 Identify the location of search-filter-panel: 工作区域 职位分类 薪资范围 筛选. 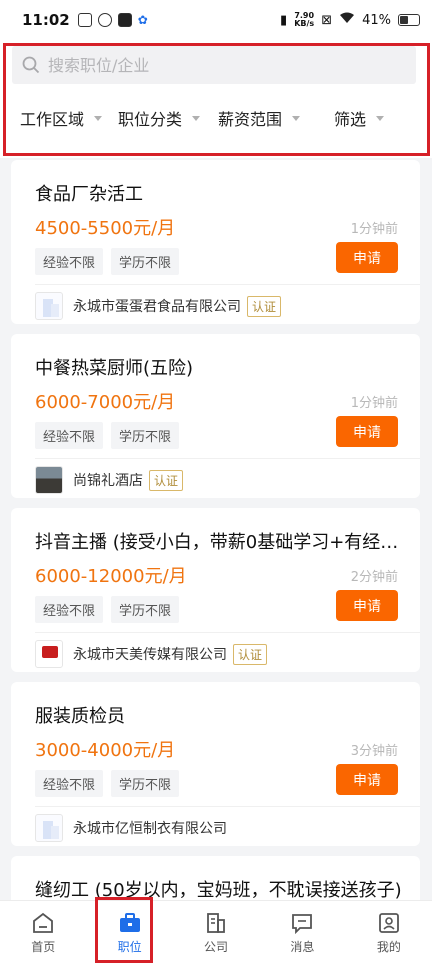
(216, 99).